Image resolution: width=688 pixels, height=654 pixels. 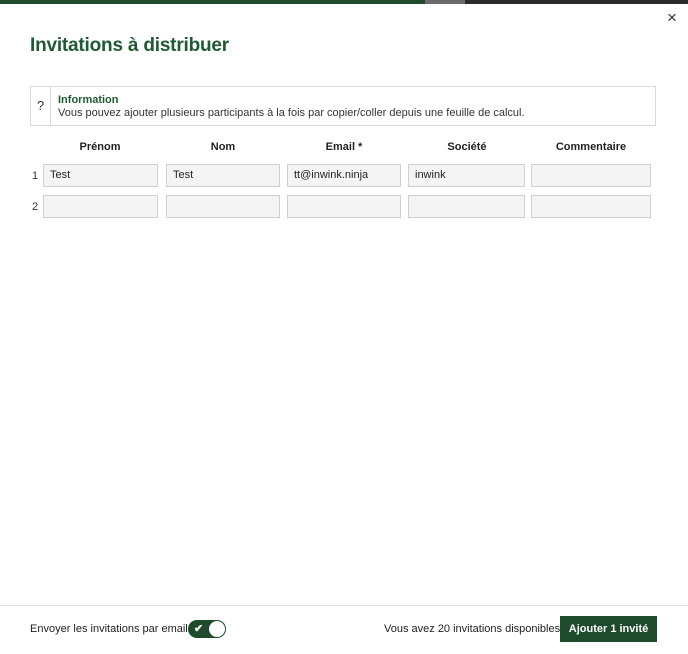 I want to click on close-icon: ×, so click(x=672, y=17).